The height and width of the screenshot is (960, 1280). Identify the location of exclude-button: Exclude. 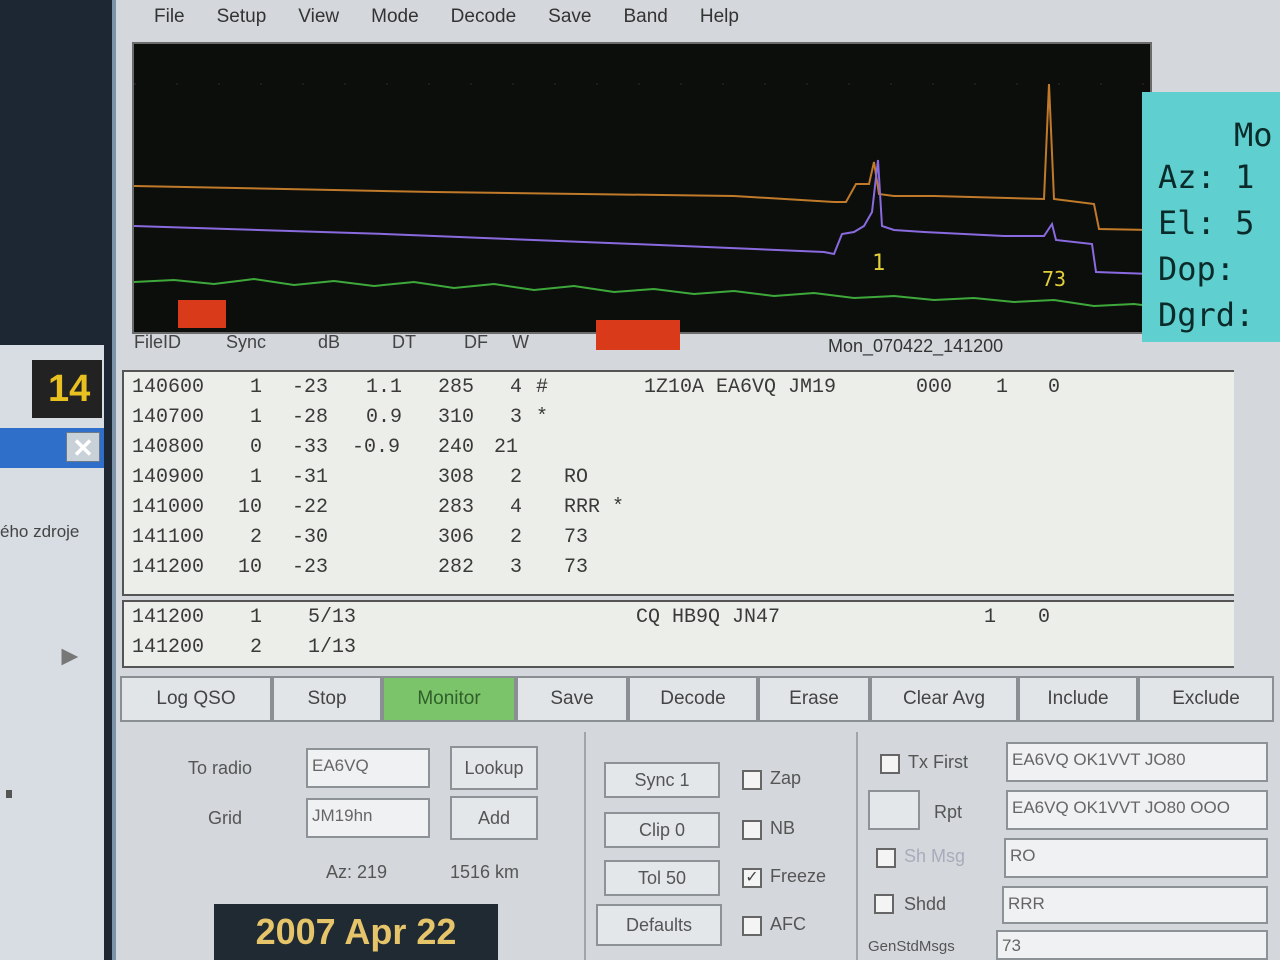
(1206, 699).